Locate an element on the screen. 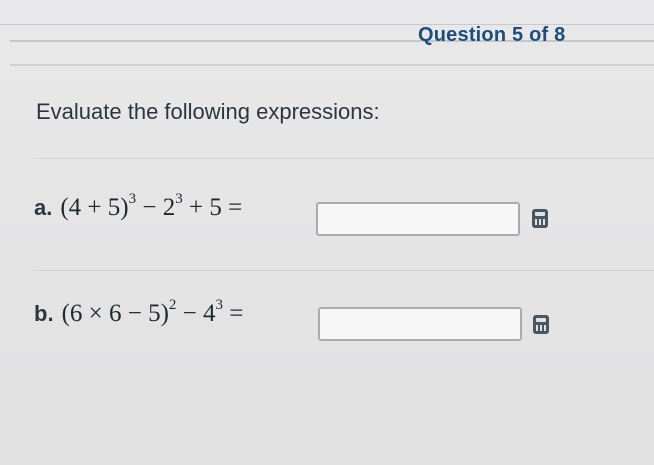 This screenshot has height=465, width=654. problem-a: a. (4 + 5)3 − 23 + 5 = is located at coordinates (138, 206).